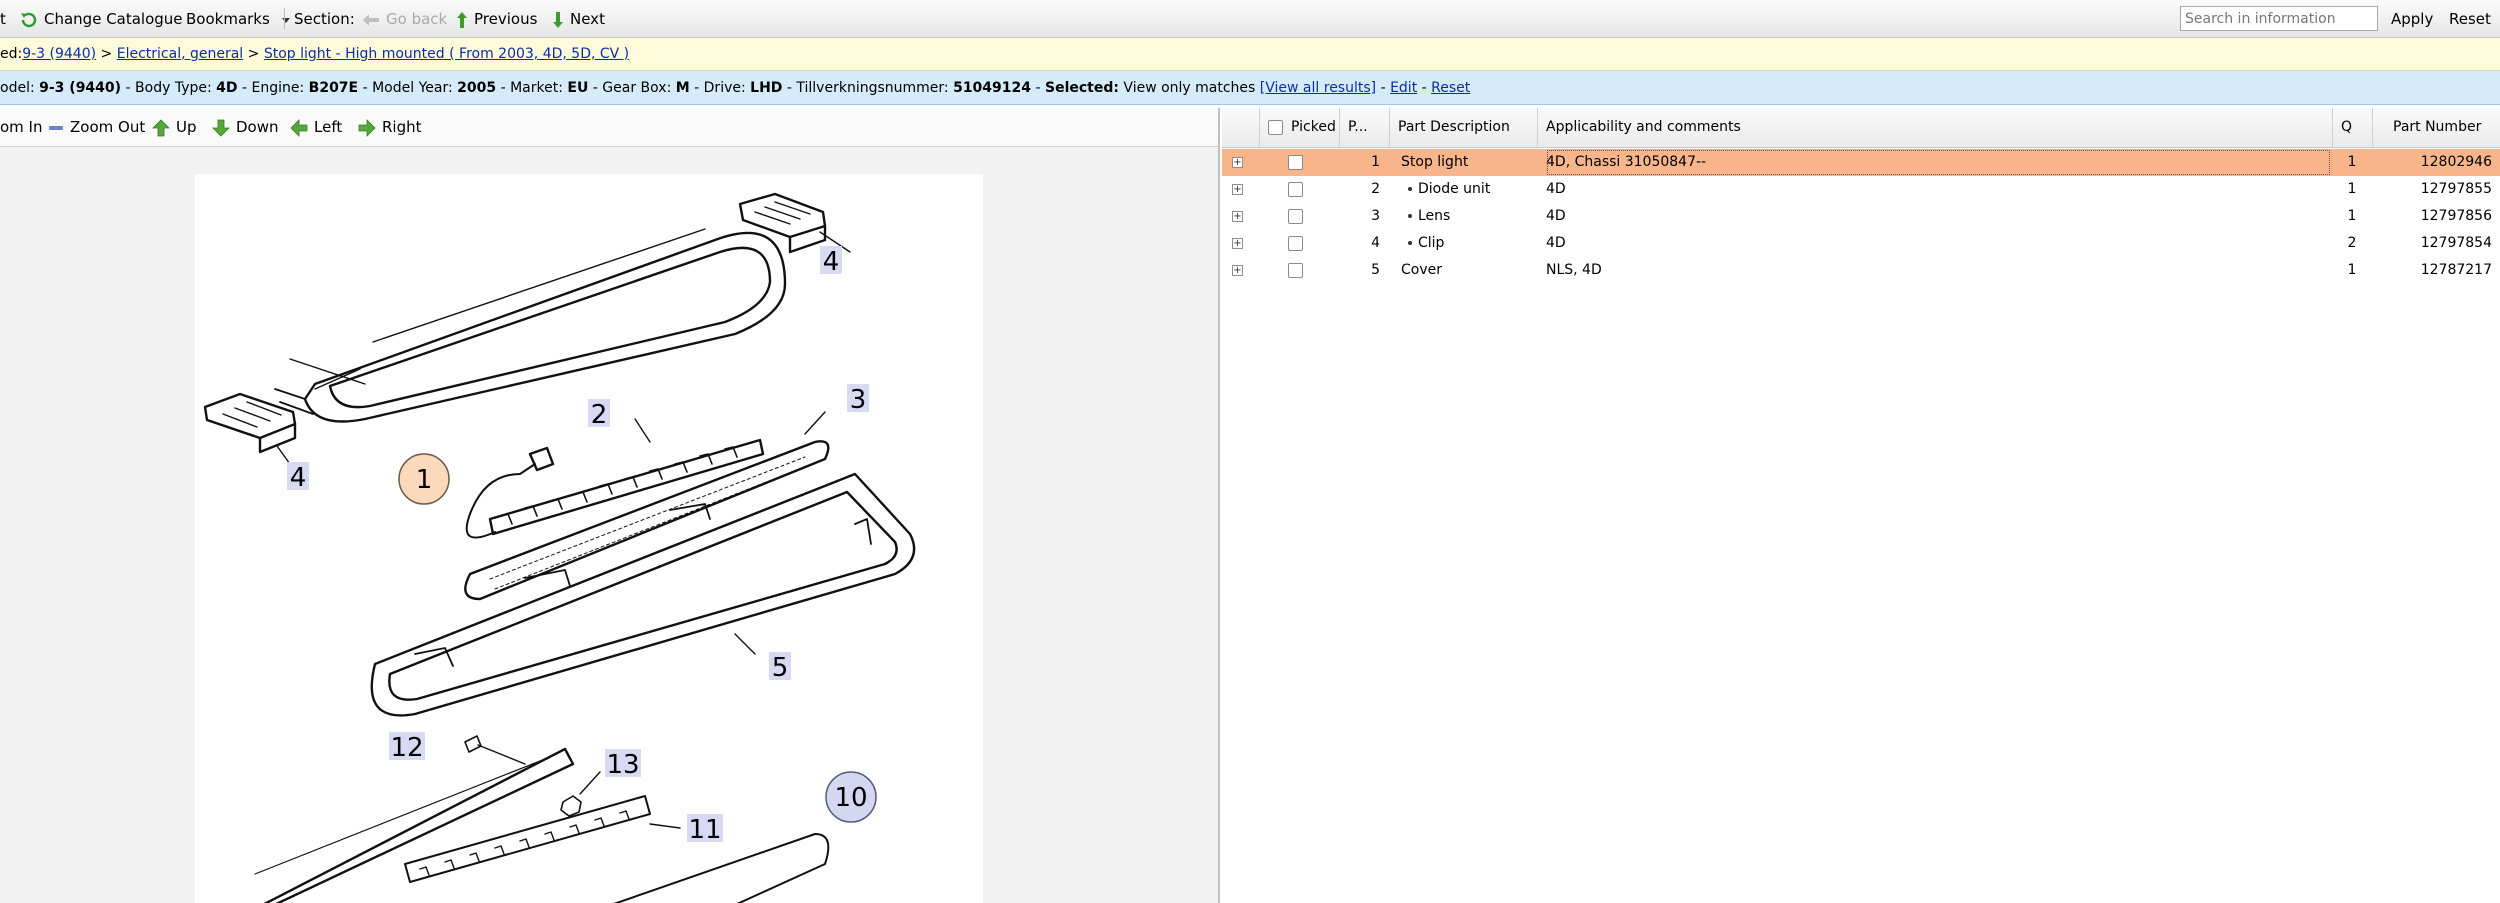  I want to click on quantity-column-header: Q, so click(2353, 127).